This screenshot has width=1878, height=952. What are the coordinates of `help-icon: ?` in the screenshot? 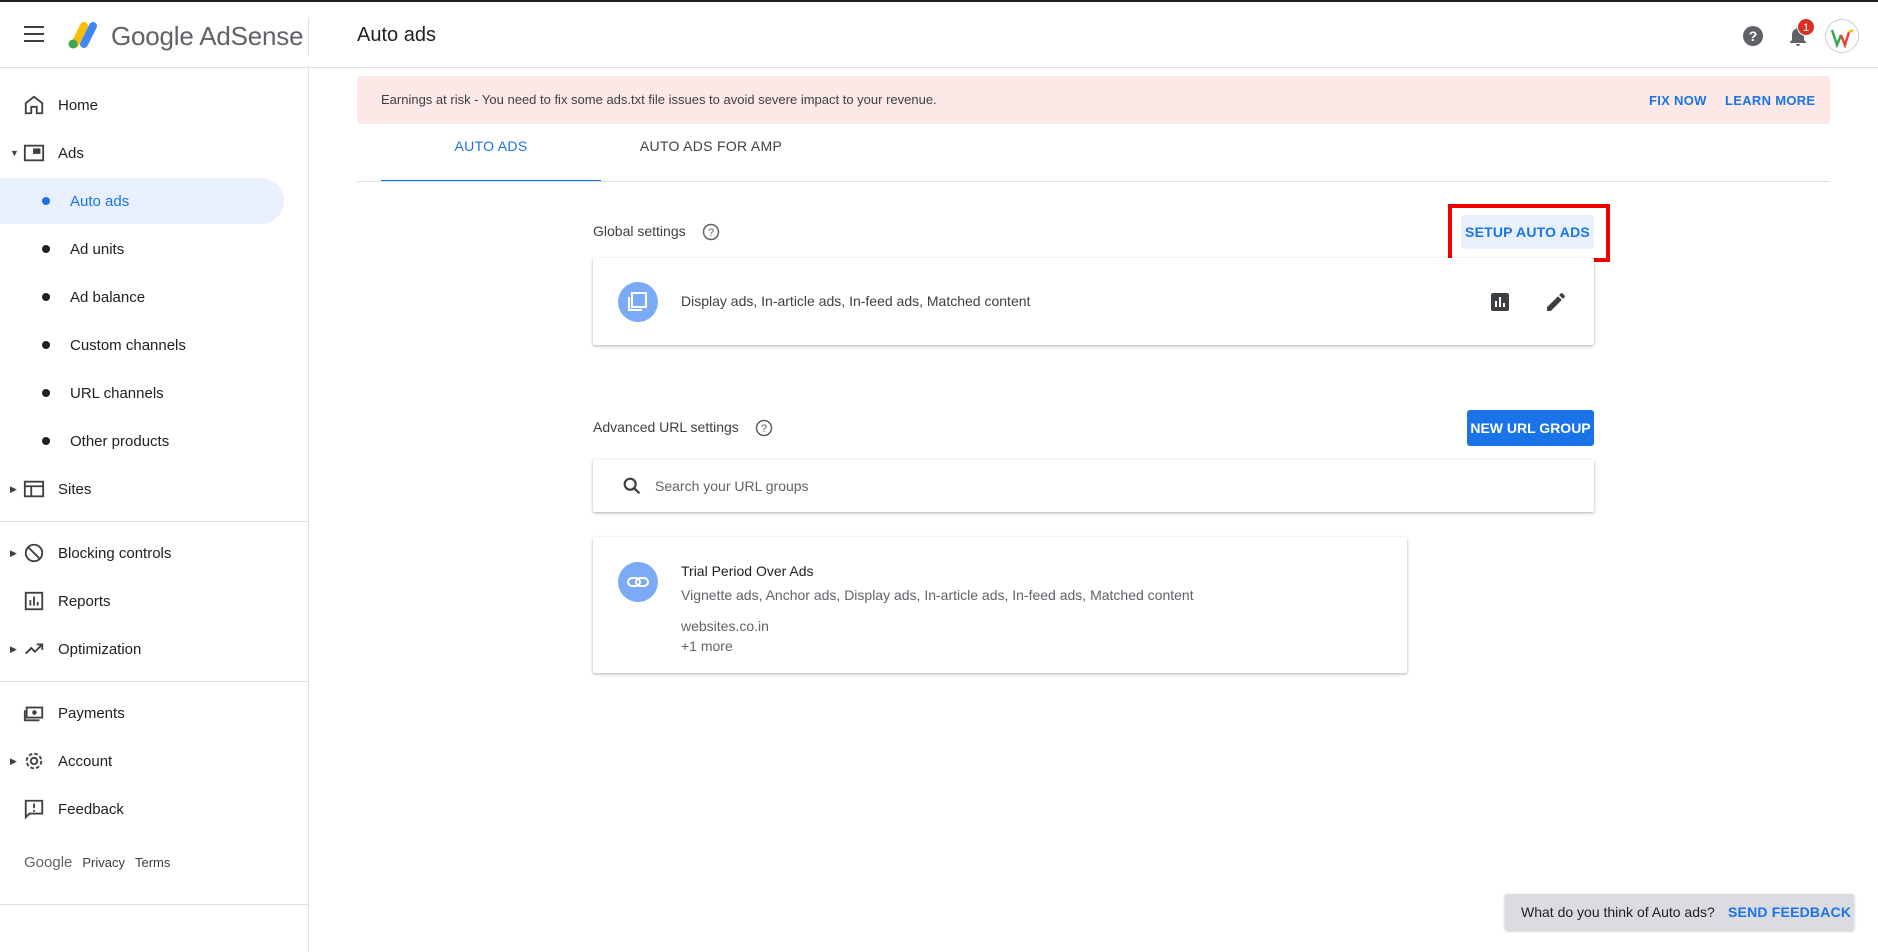 It's located at (1753, 36).